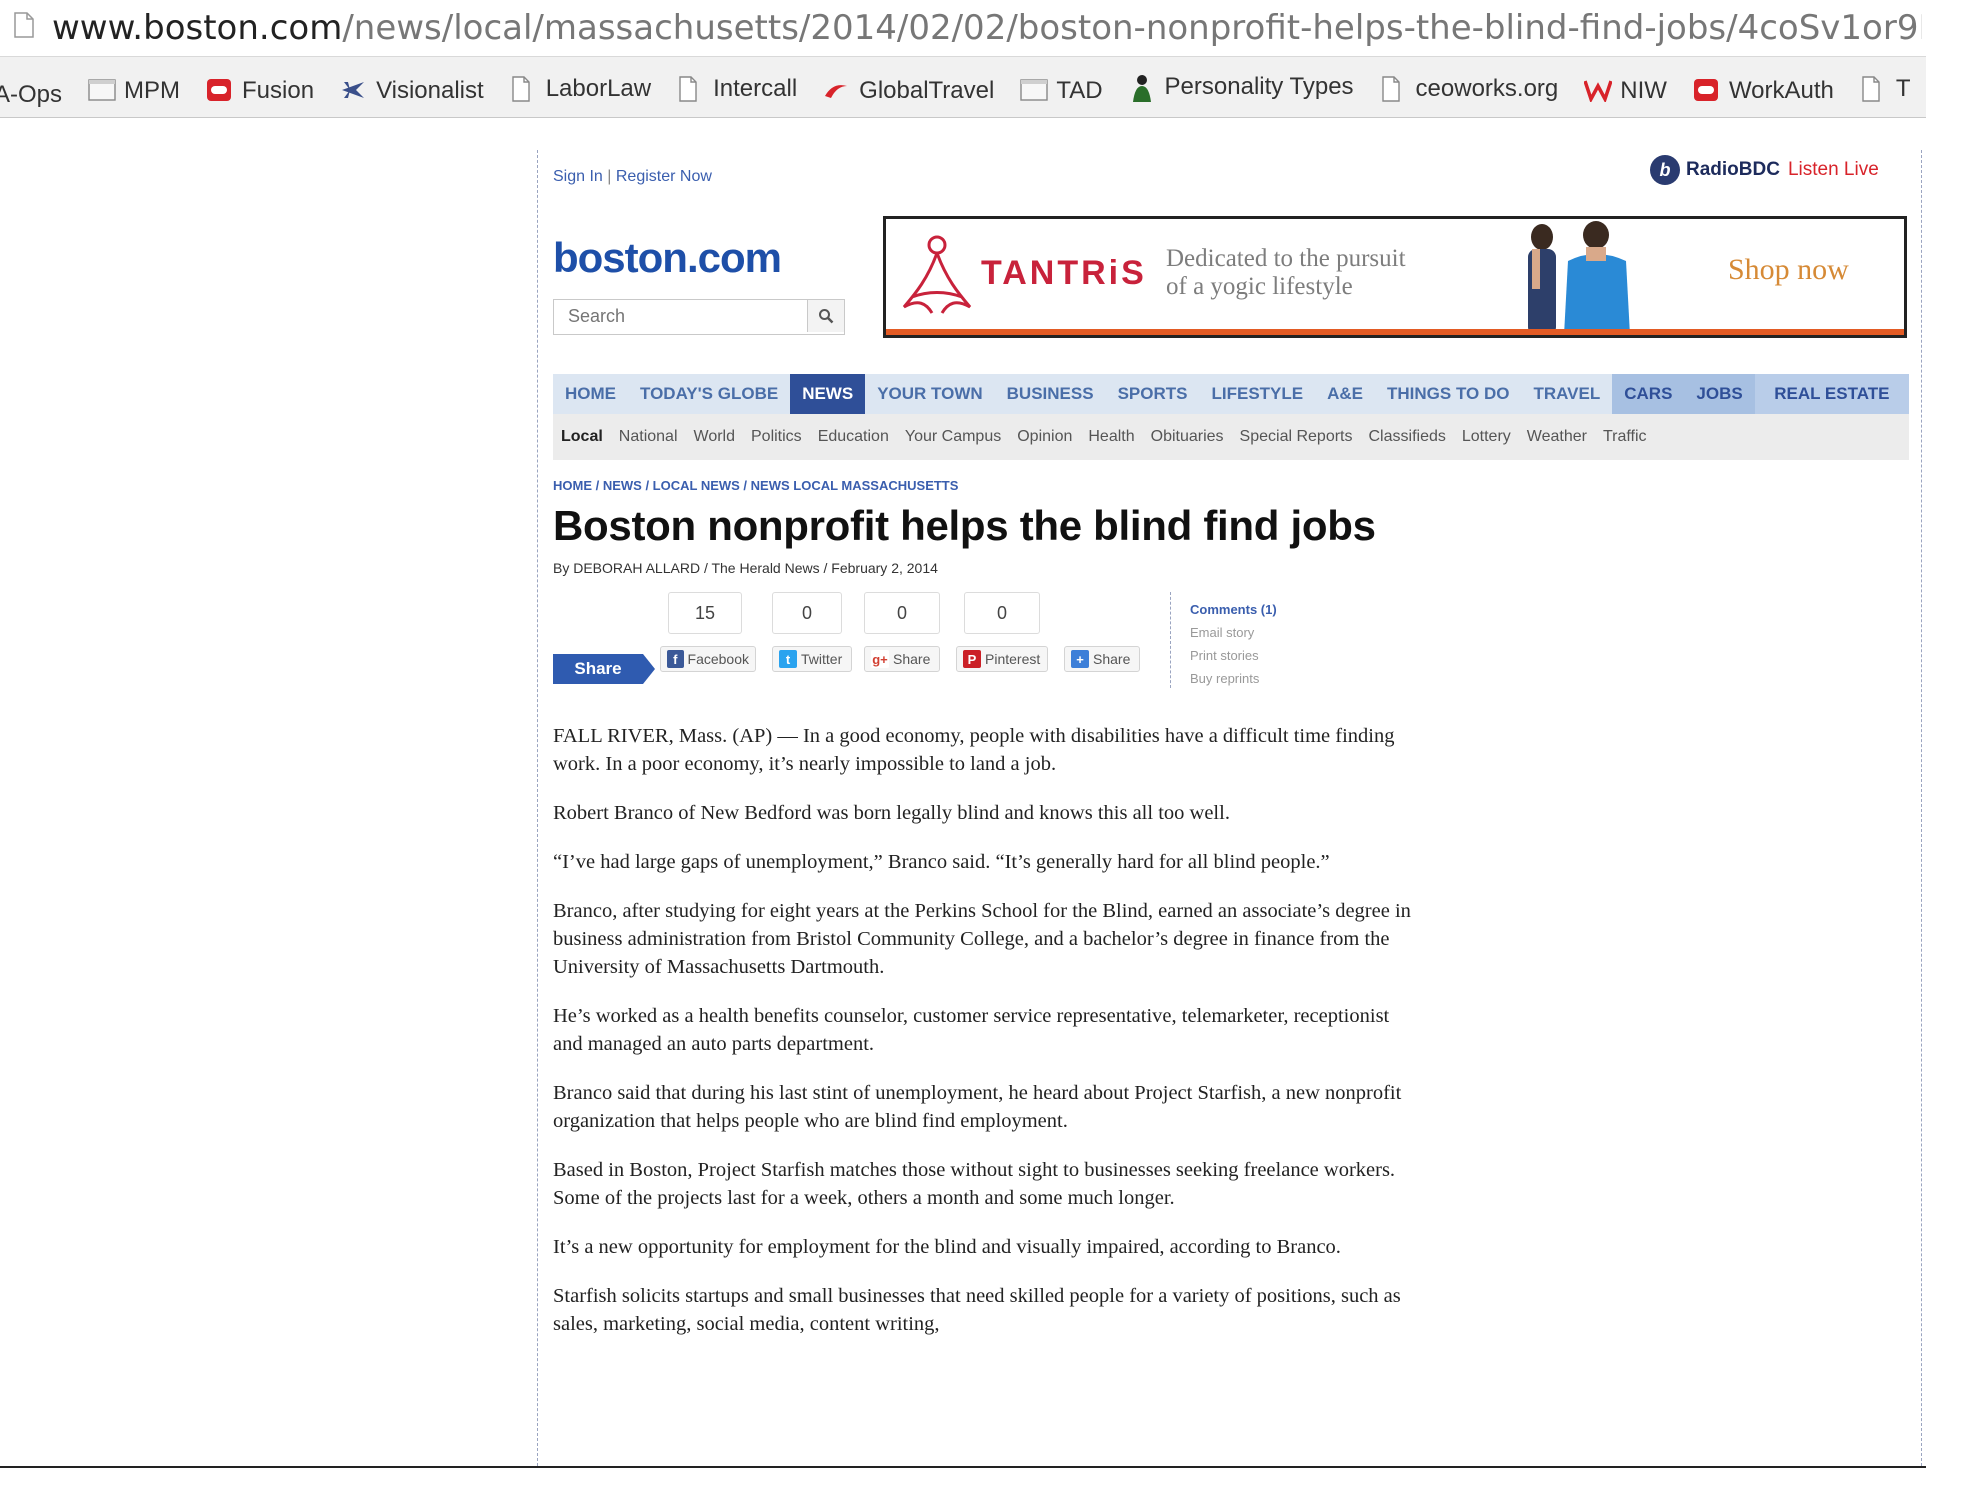  I want to click on search-button, so click(825, 316).